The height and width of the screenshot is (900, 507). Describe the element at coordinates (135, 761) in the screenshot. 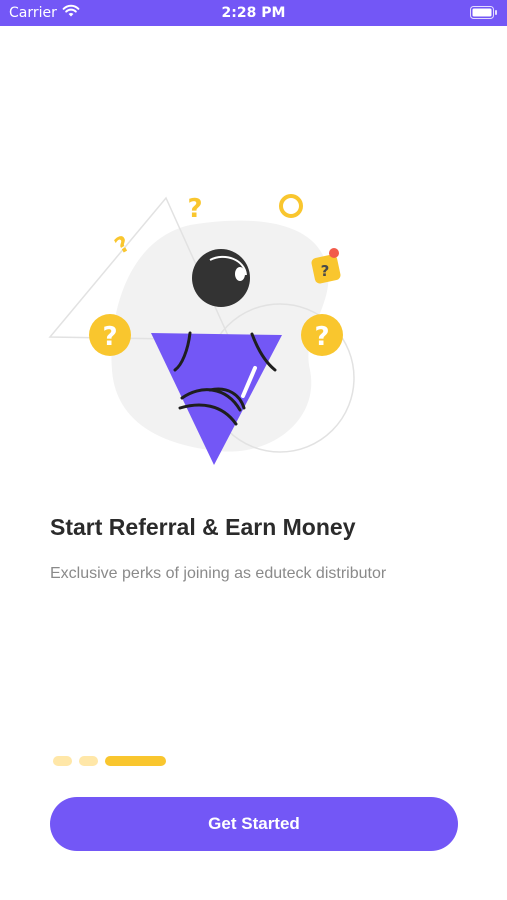

I see `page-dot-3-active` at that location.